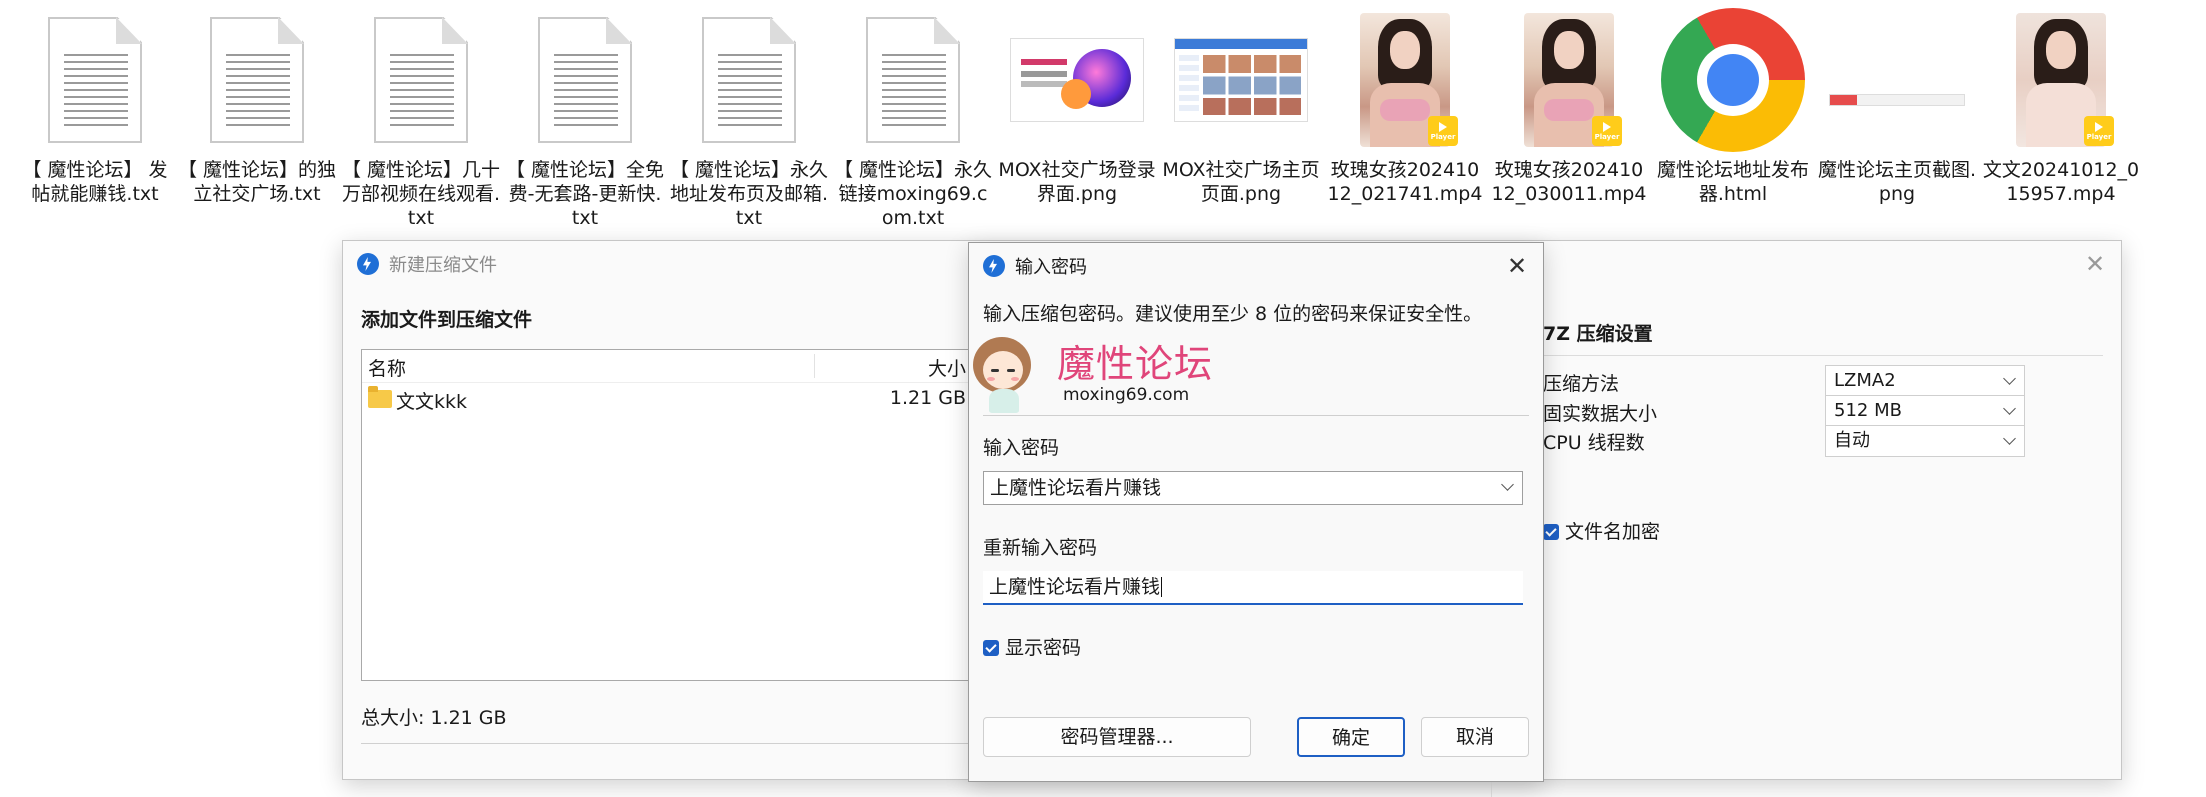 This screenshot has height=797, width=2206. What do you see at coordinates (672, 366) in the screenshot?
I see `list-header: 名称 大小` at bounding box center [672, 366].